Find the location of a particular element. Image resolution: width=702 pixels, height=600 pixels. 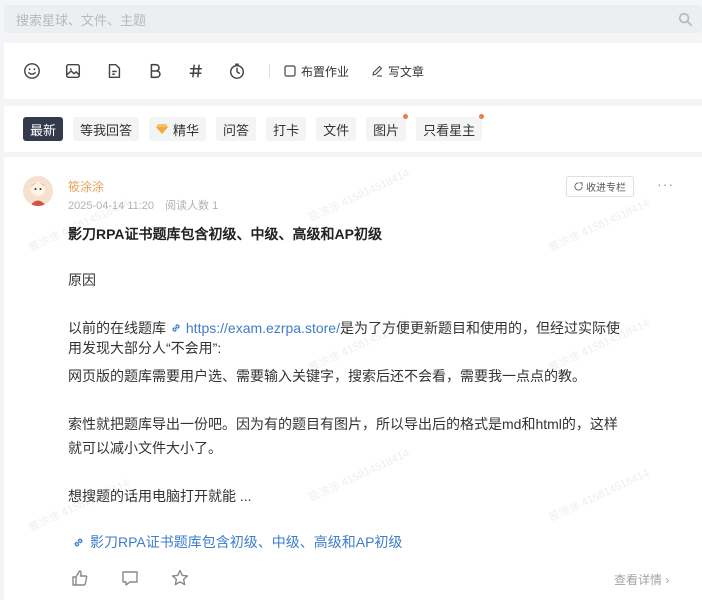

assign-homework-button: 布置作业 is located at coordinates (316, 71).